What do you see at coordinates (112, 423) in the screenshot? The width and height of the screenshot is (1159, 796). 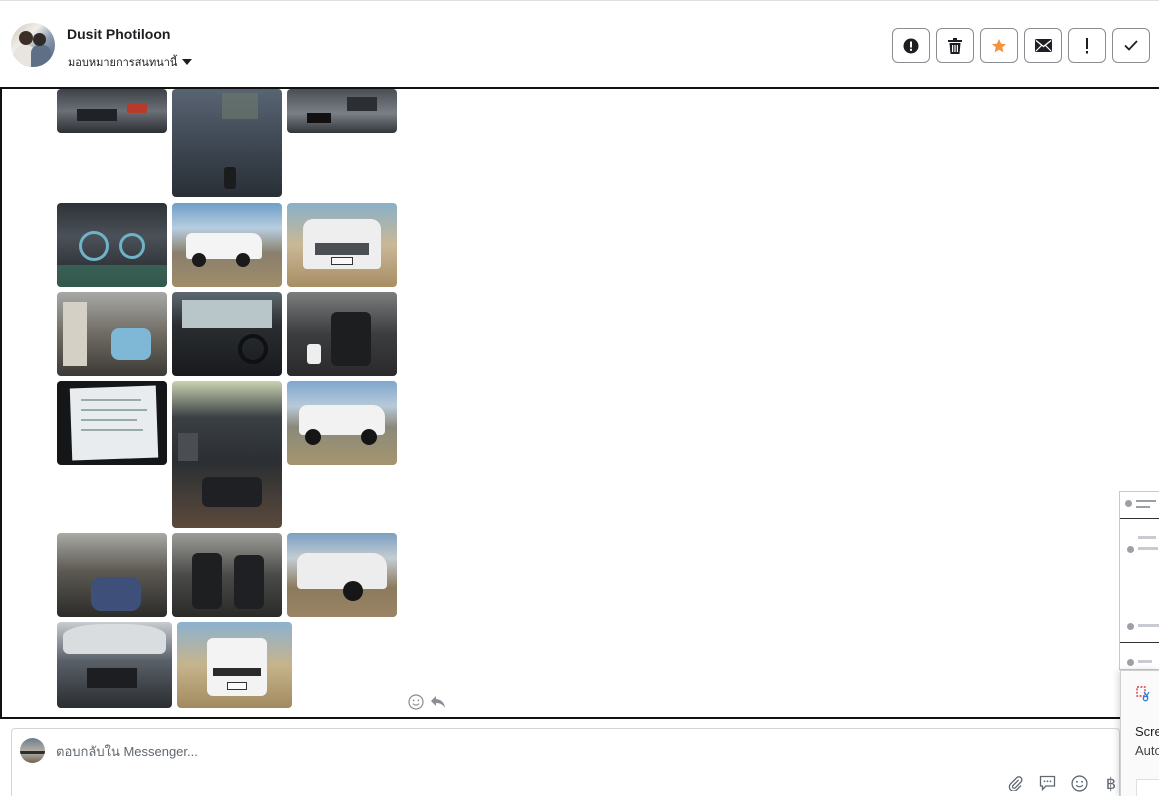 I see `photo-document` at bounding box center [112, 423].